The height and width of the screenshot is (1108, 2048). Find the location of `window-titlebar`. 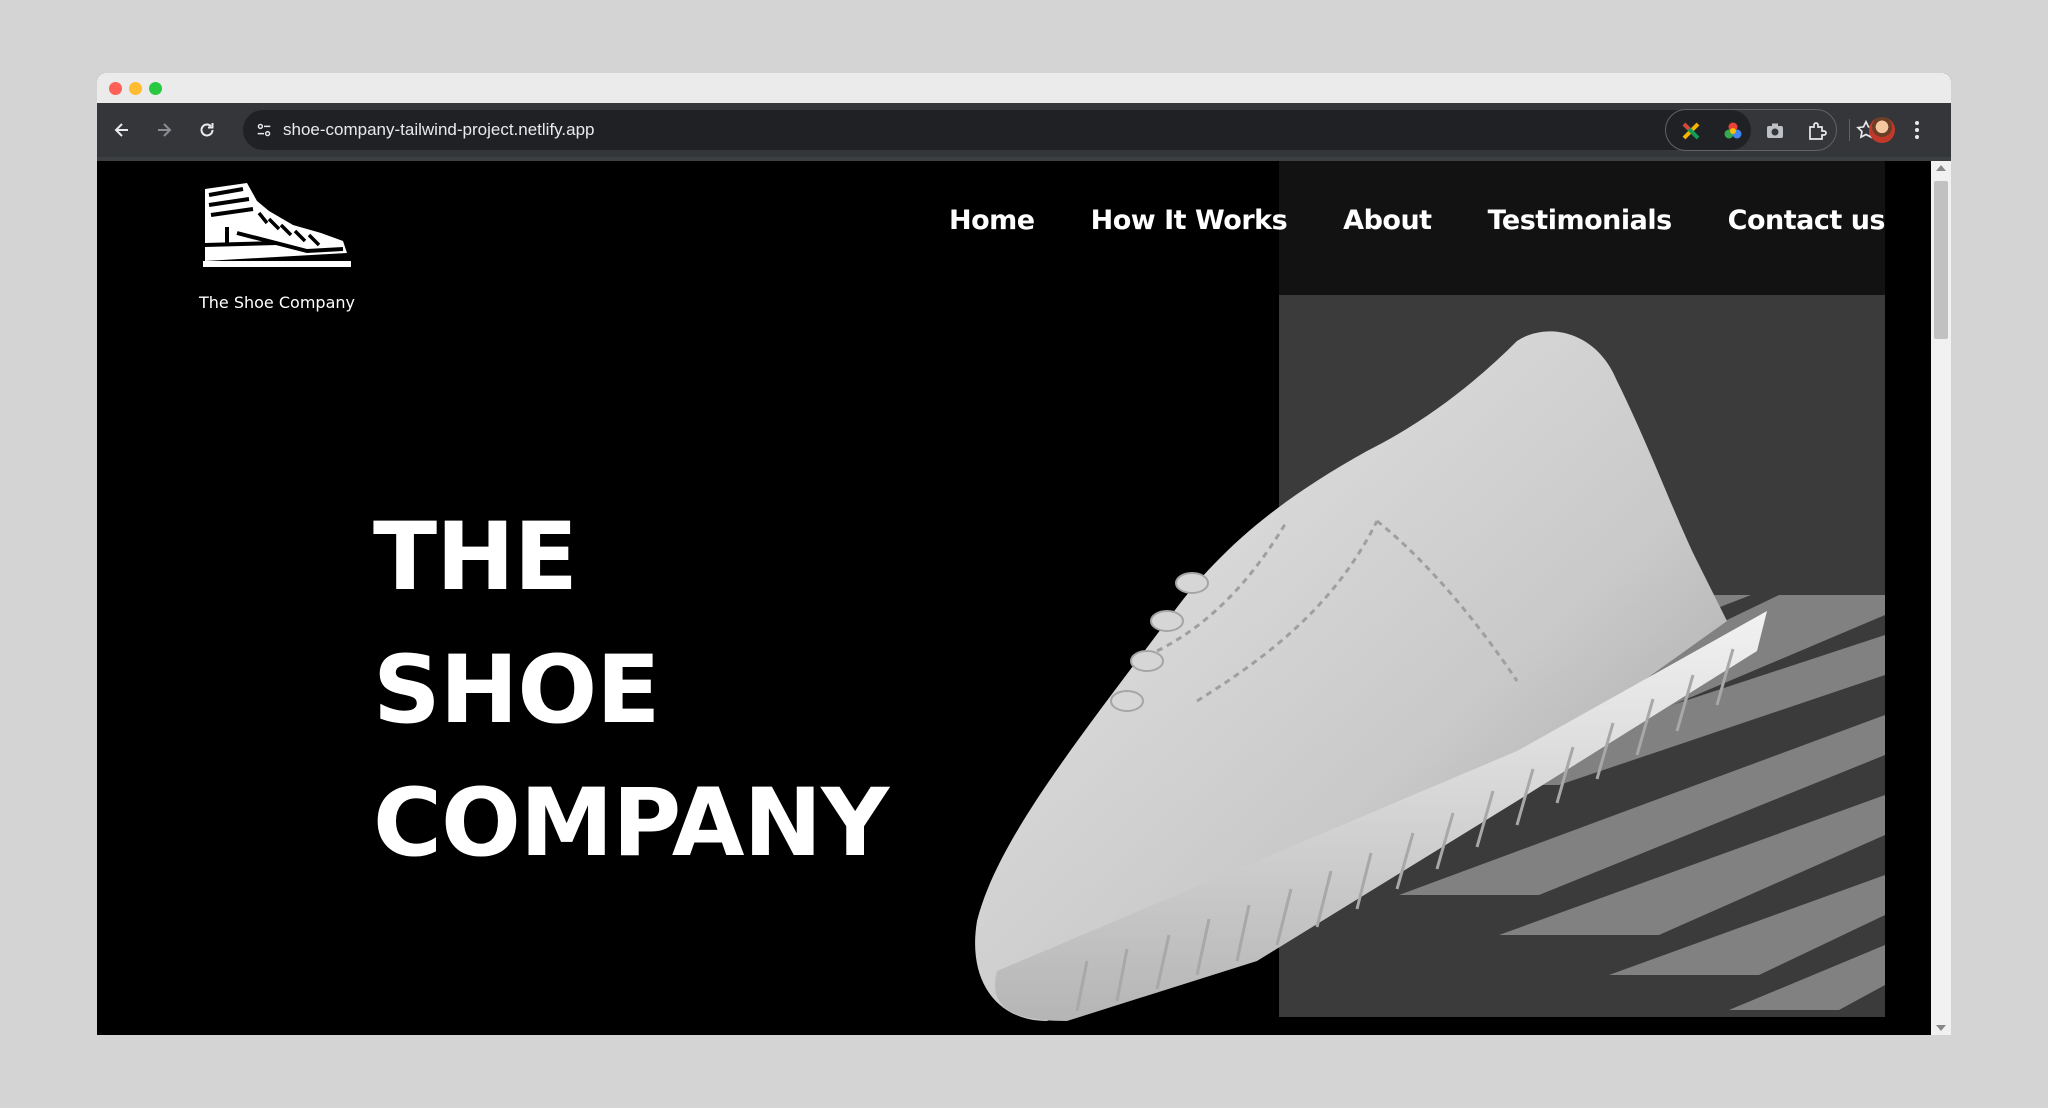

window-titlebar is located at coordinates (1024, 88).